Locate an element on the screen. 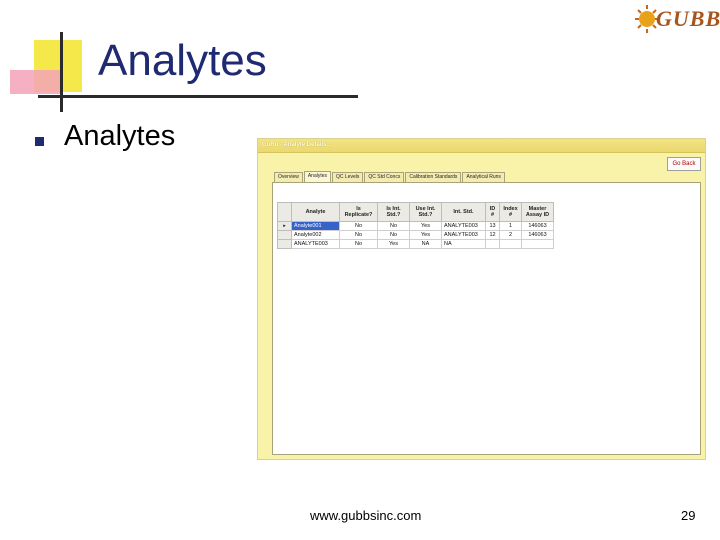 This screenshot has height=540, width=720. cell-id is located at coordinates (492, 244).